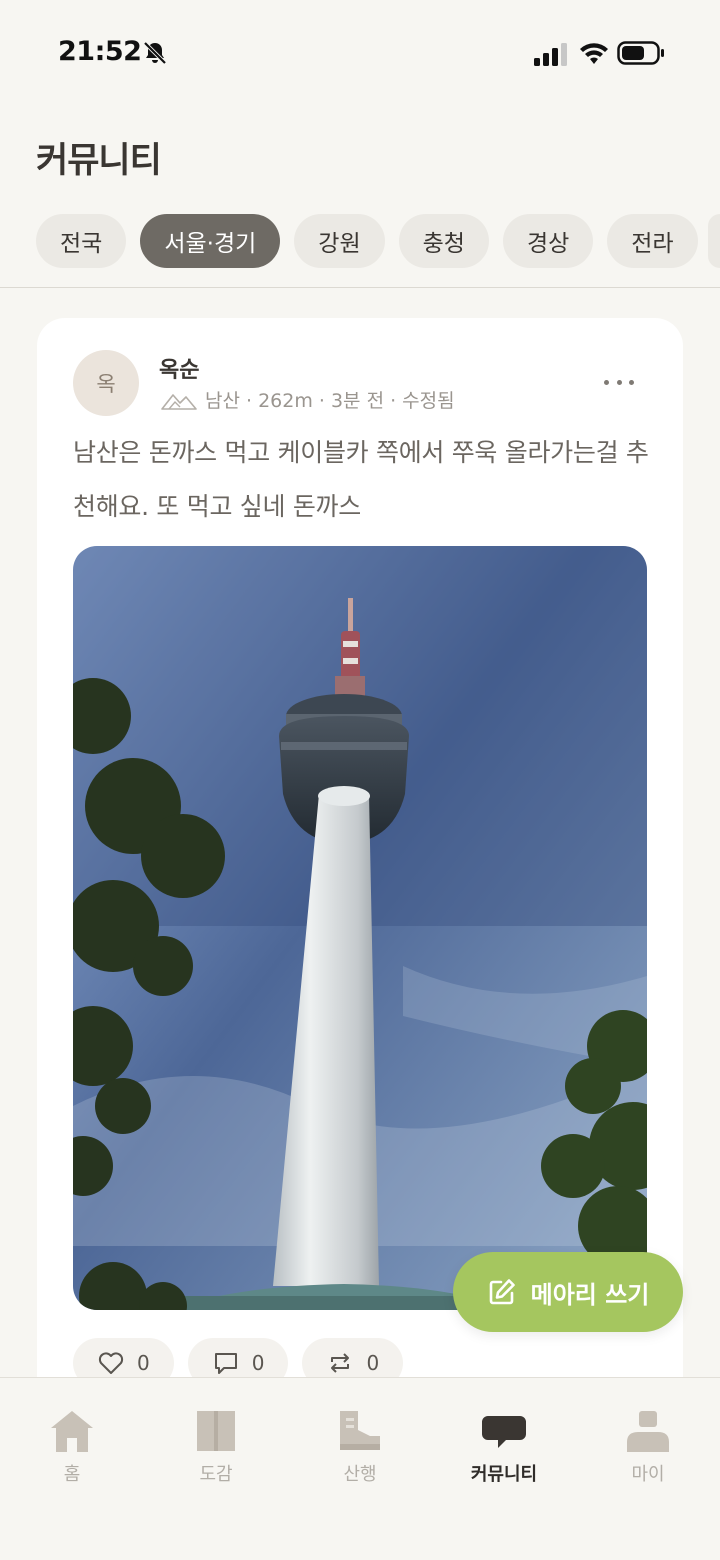 The width and height of the screenshot is (720, 1560). What do you see at coordinates (81, 241) in the screenshot?
I see `region-chip-nationwide: 전국` at bounding box center [81, 241].